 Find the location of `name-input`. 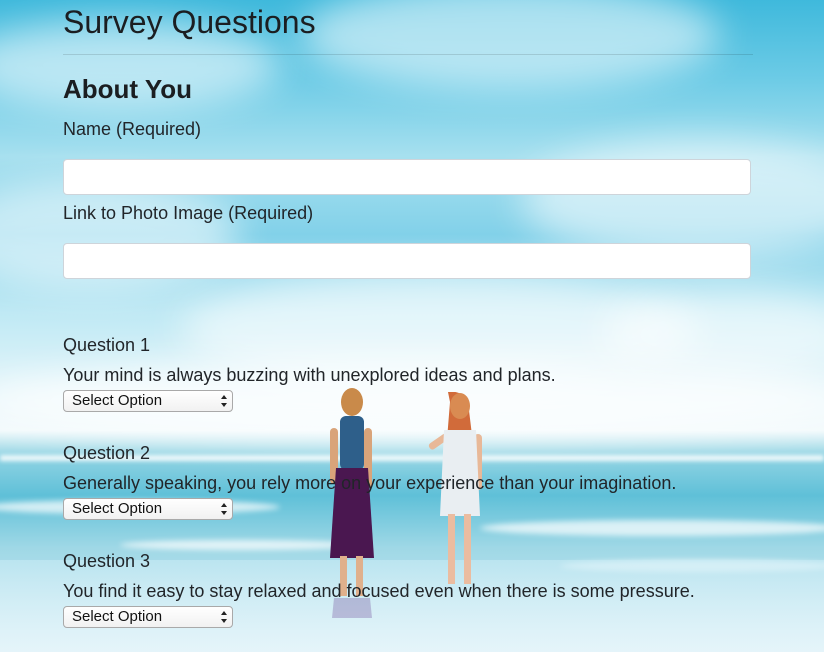

name-input is located at coordinates (407, 177).